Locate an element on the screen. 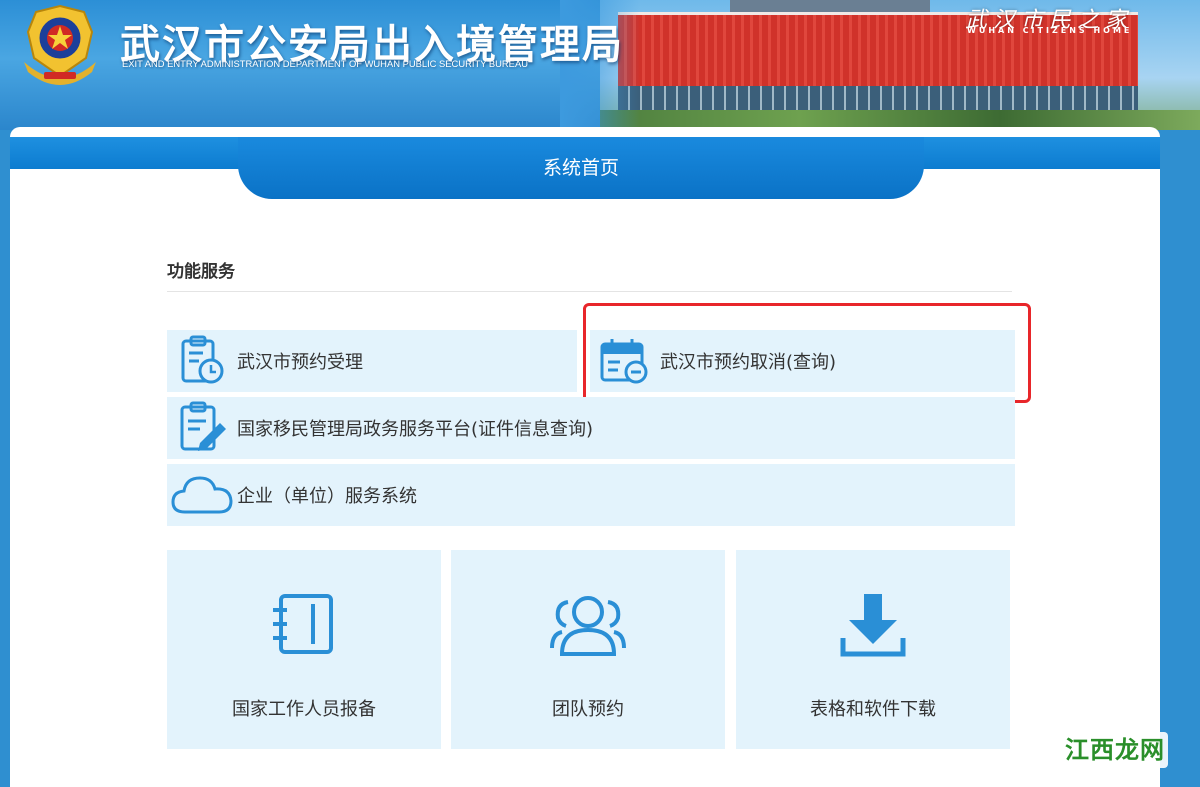  group-icon is located at coordinates (588, 630).